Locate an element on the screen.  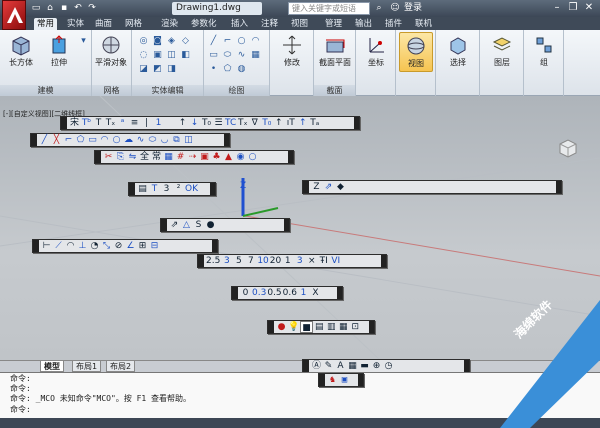
tb1-button: Tᵇ is located at coordinates (86, 123).